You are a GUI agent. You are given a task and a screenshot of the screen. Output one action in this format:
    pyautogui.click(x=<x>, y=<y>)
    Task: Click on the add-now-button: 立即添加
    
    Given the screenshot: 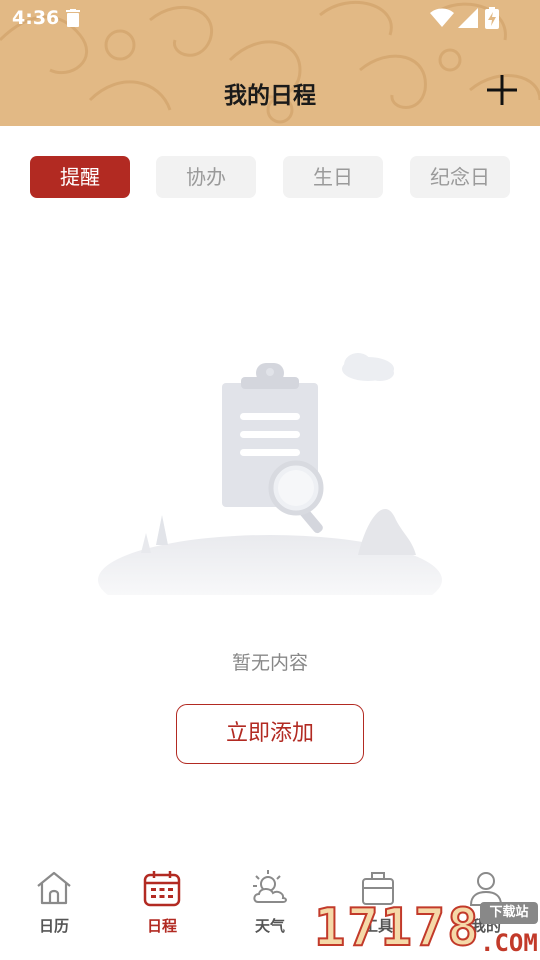 What is the action you would take?
    pyautogui.click(x=270, y=734)
    